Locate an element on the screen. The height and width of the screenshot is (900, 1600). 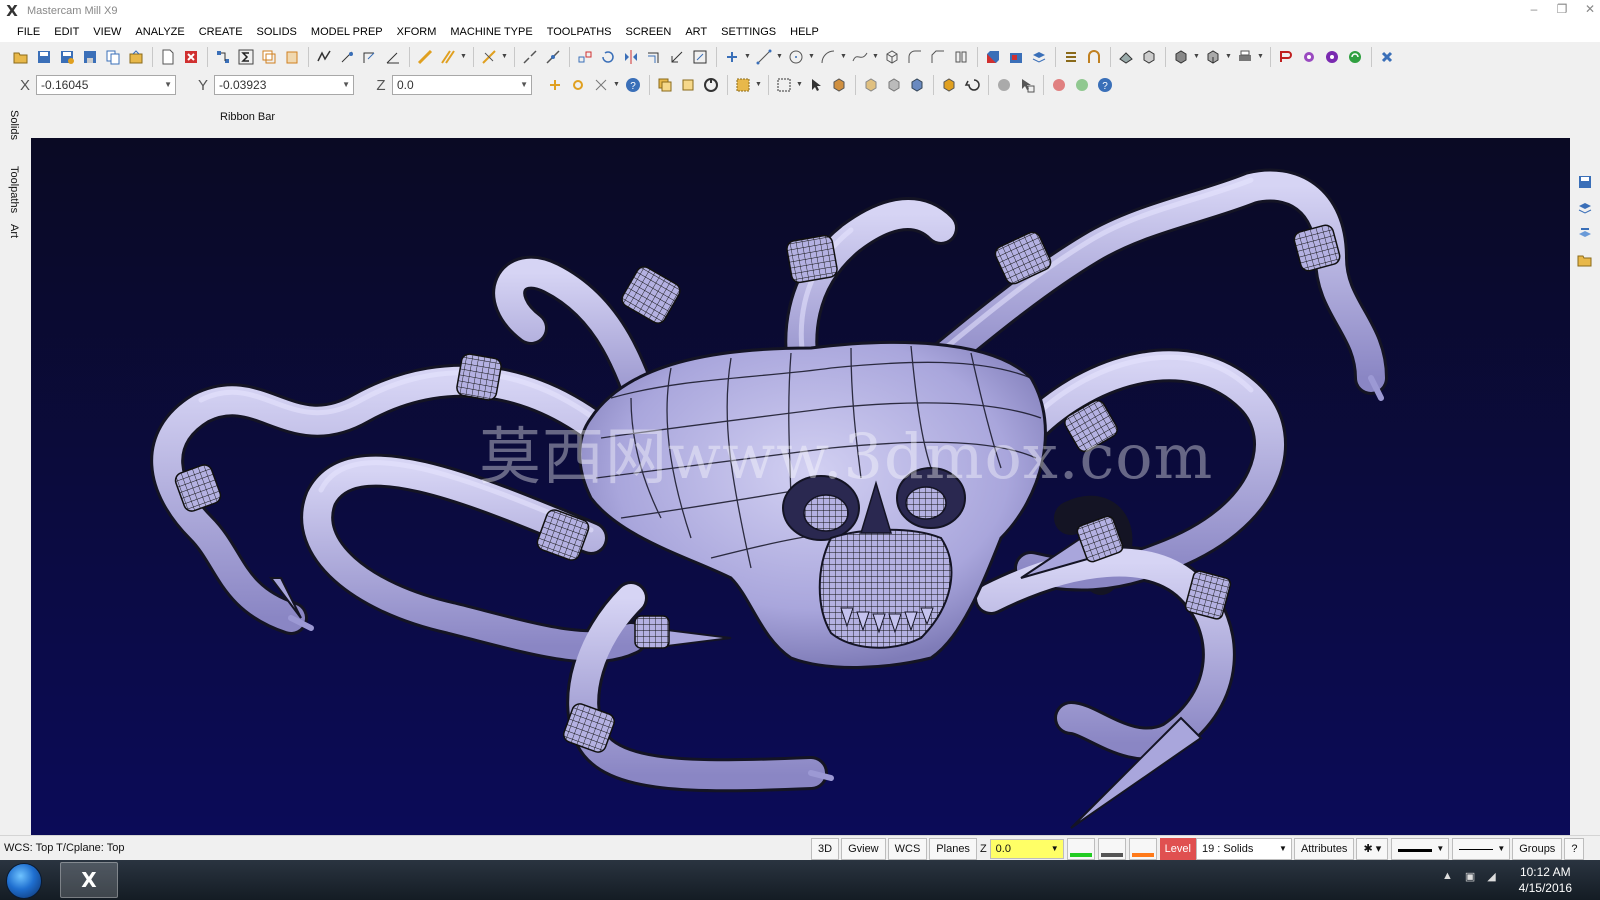
stop-icon is located at coordinates (1059, 85).